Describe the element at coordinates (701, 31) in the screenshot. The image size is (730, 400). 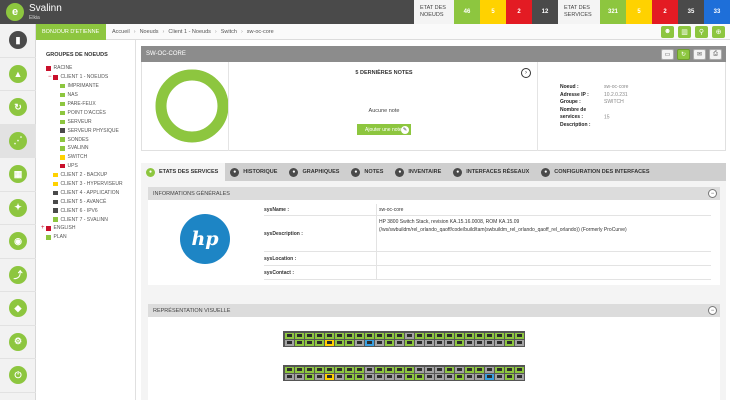
I see `search-icon: ⚲` at that location.